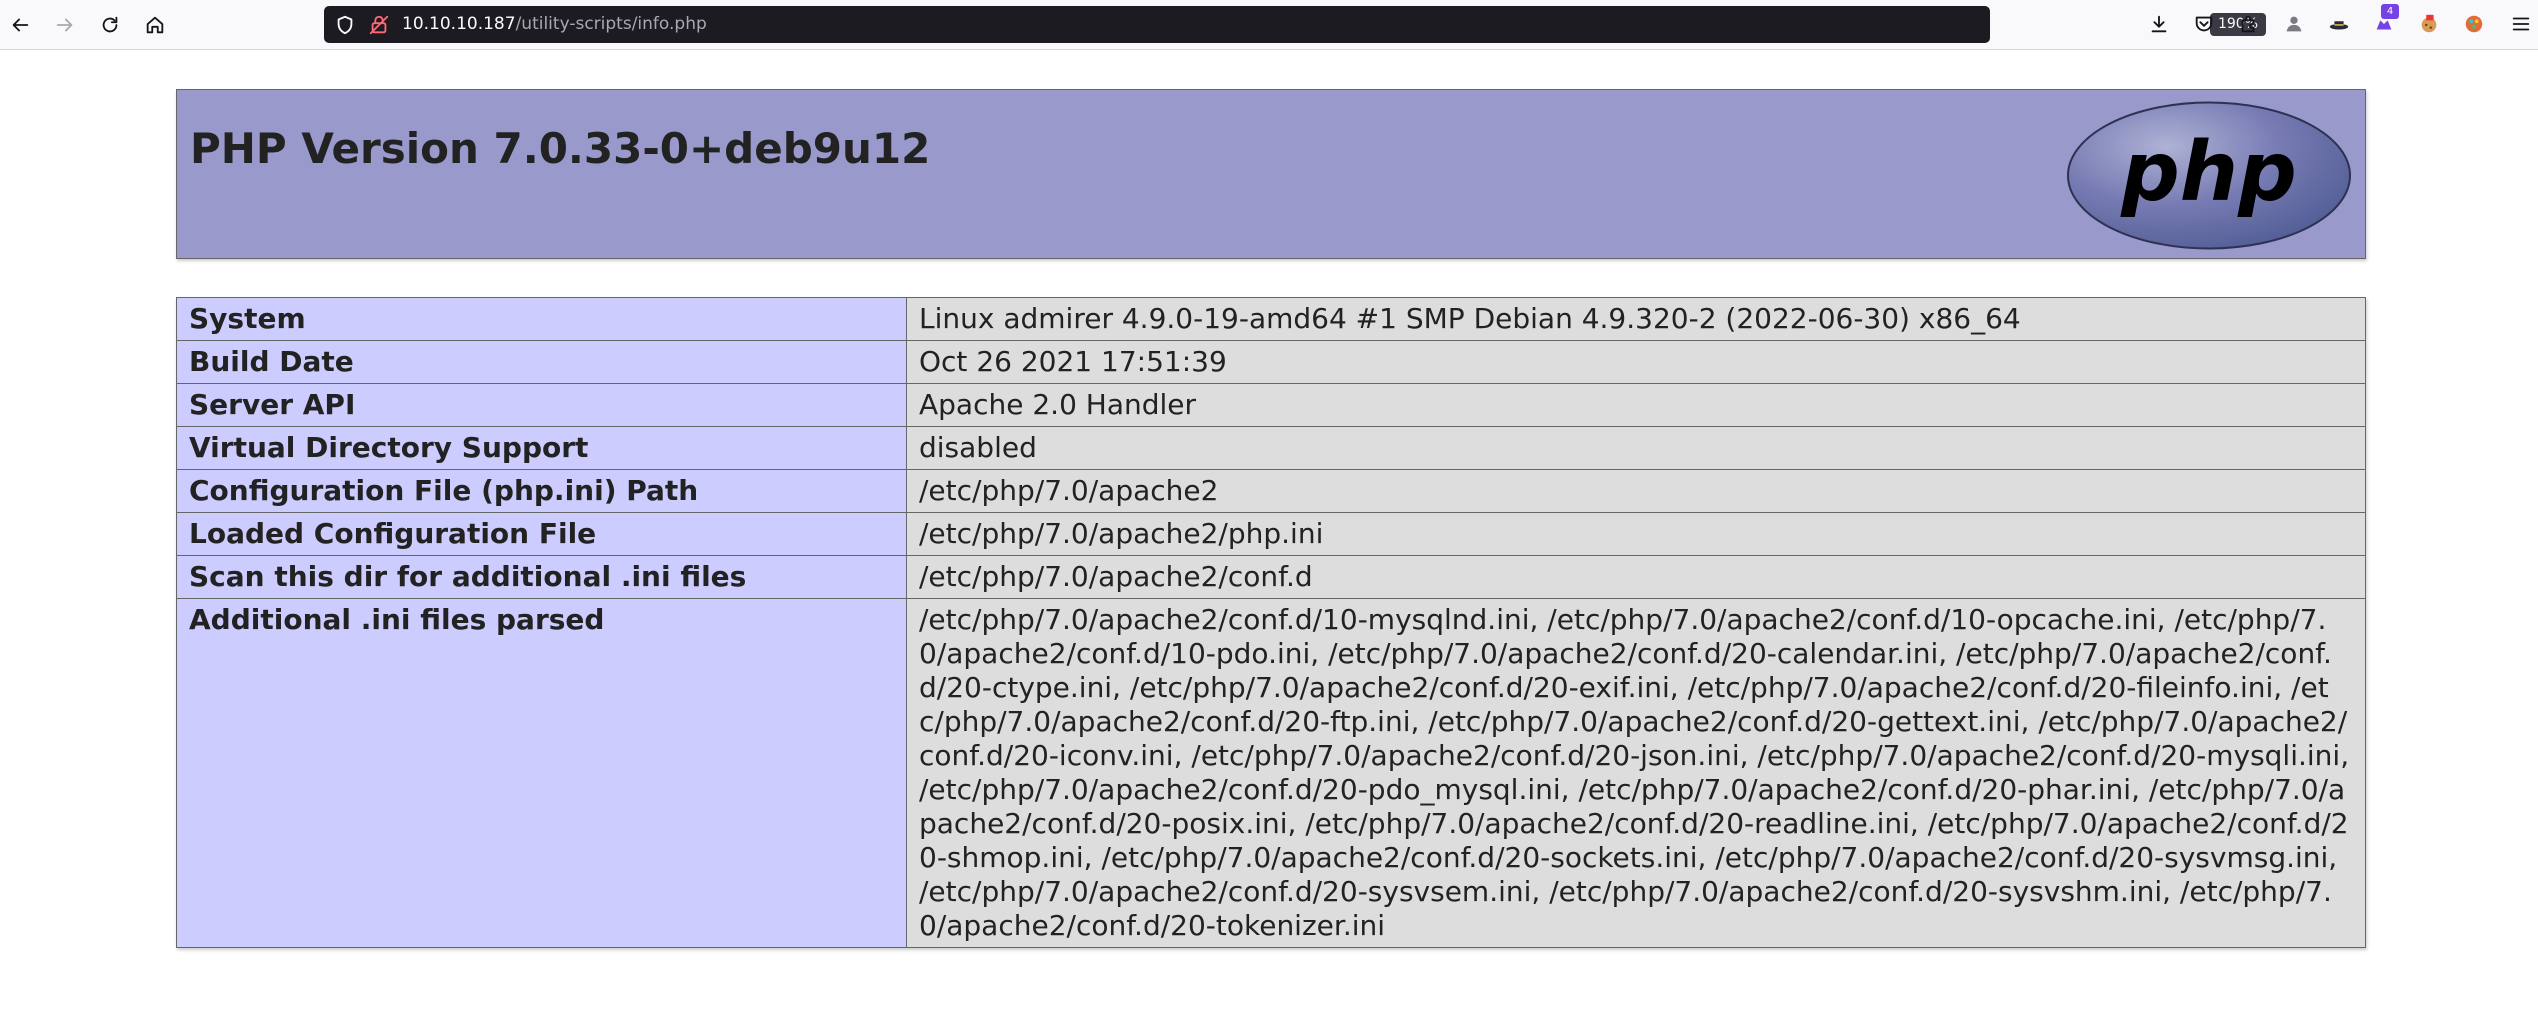 This screenshot has width=2538, height=1032. What do you see at coordinates (560, 148) in the screenshot?
I see `page-title: PHP Version 7.0.33-0+deb9u12` at bounding box center [560, 148].